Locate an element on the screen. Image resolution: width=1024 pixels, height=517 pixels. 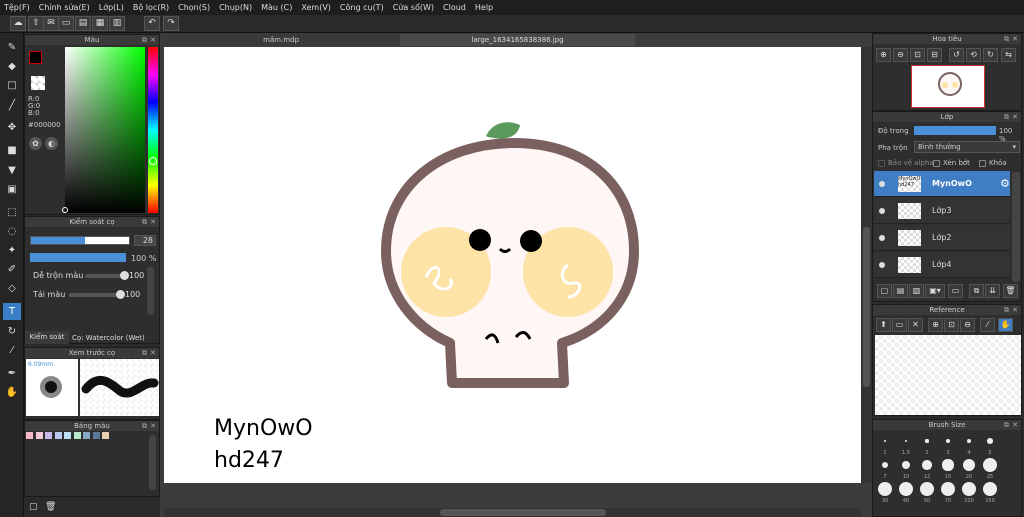
menu-item-10: Cloud is located at coordinates (454, 7).